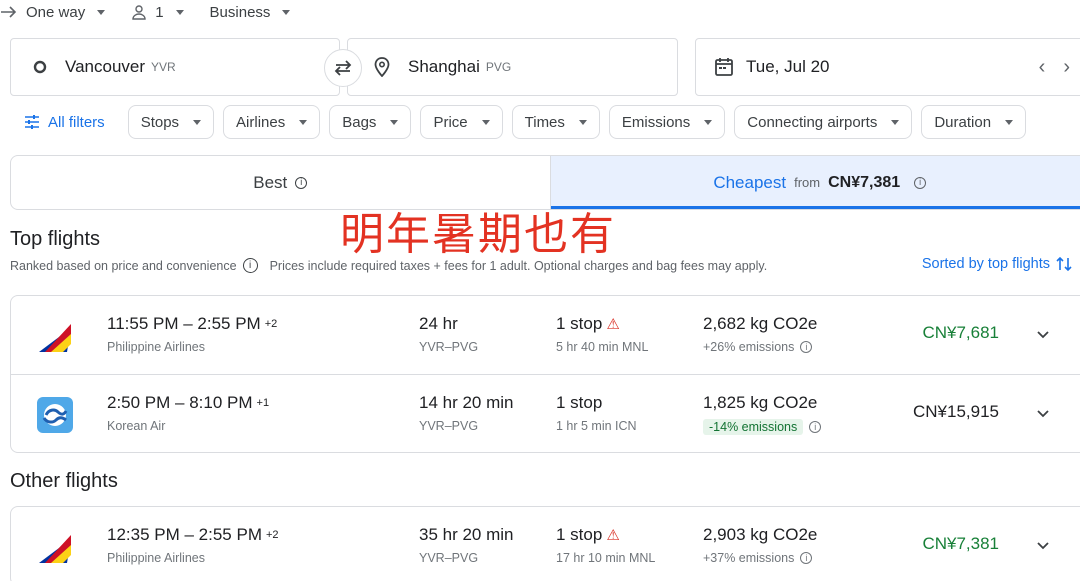  Describe the element at coordinates (261, 122) in the screenshot. I see `filter-chip-label: Airlines` at that location.